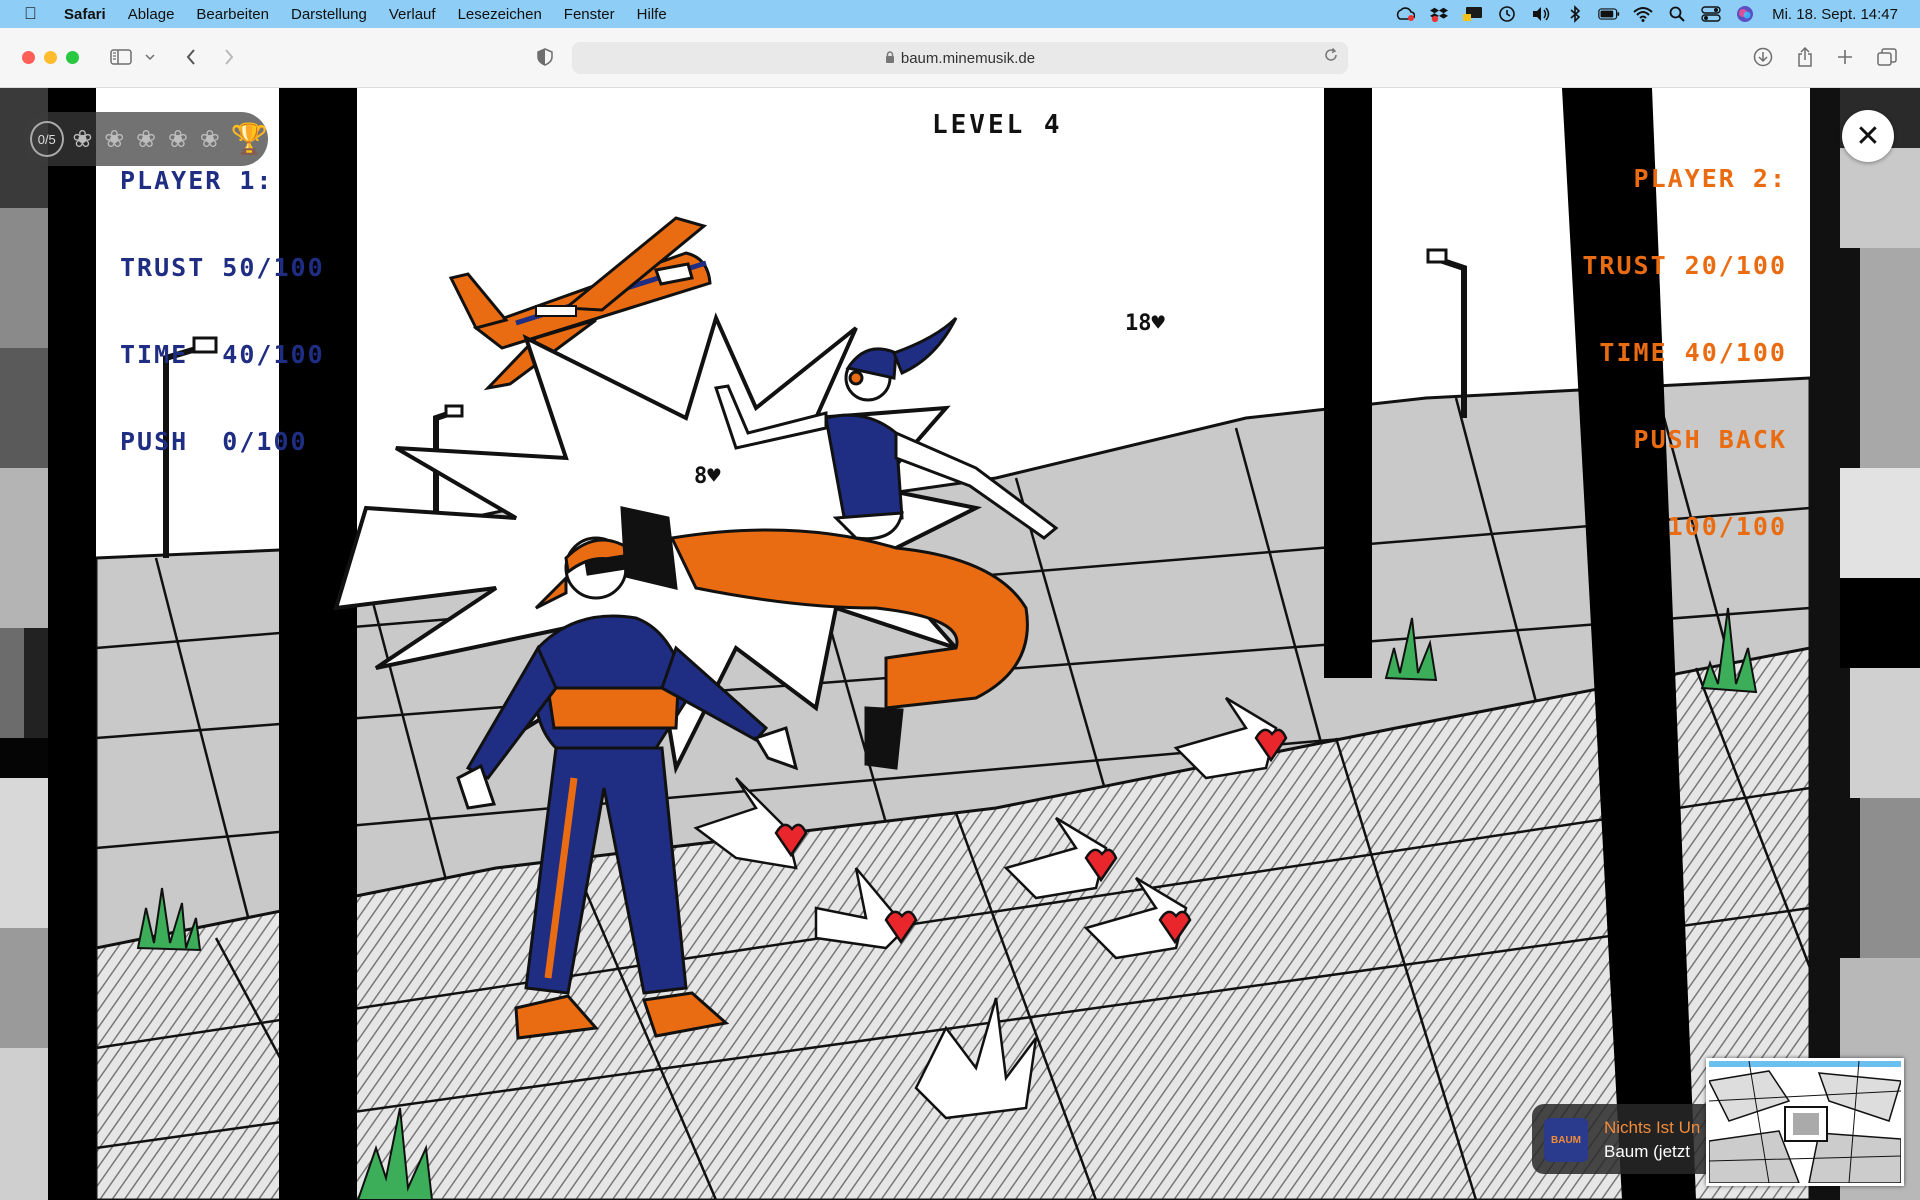 This screenshot has height=1200, width=1920. I want to click on url-text: baum.minemusik.de, so click(968, 58).